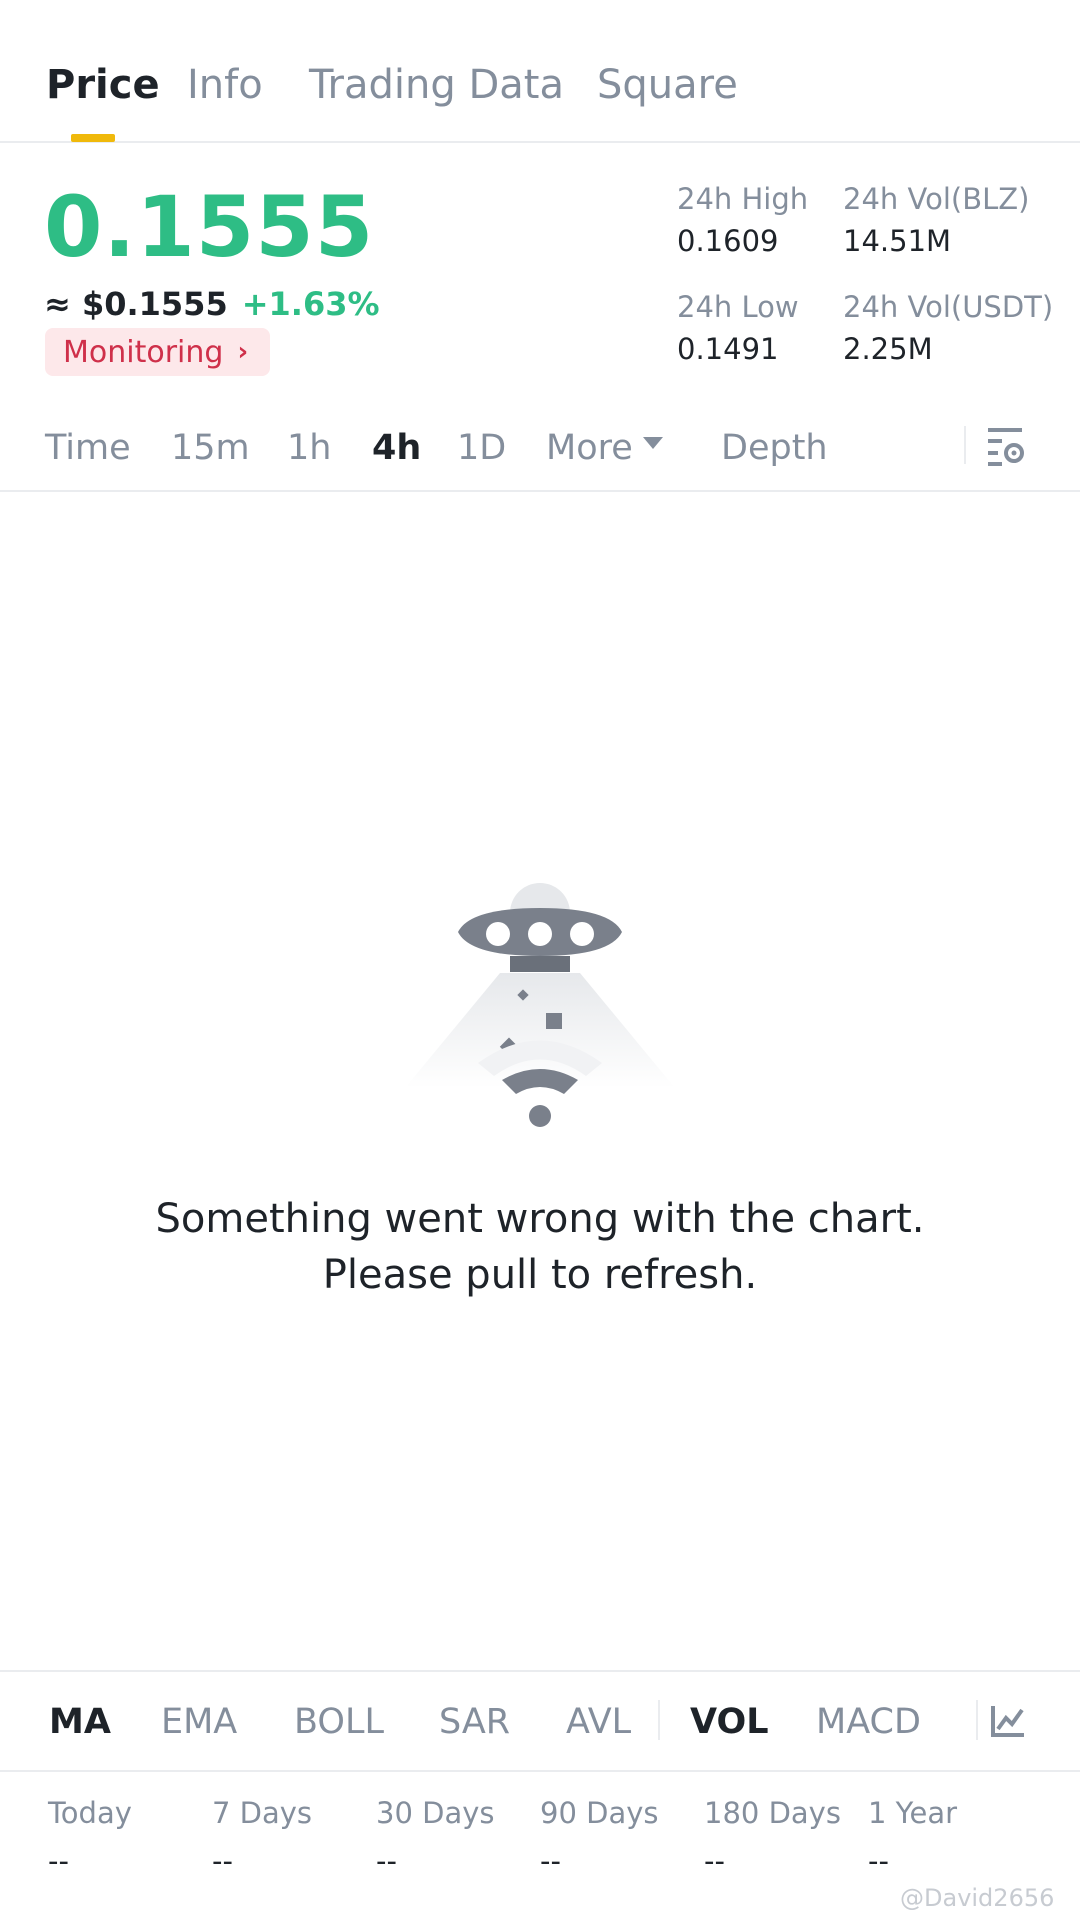 This screenshot has width=1080, height=1922. Describe the element at coordinates (897, 241) in the screenshot. I see `vol-base-24h-value: 14.51M` at that location.